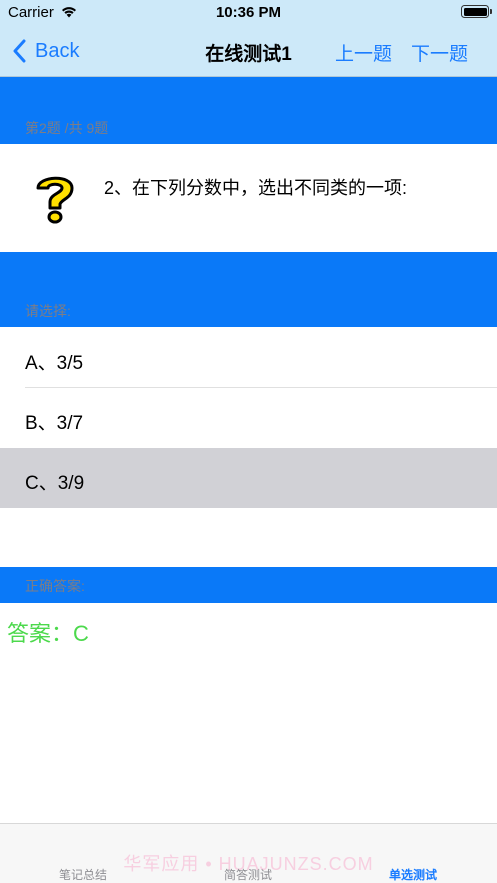 Image resolution: width=497 pixels, height=883 pixels. What do you see at coordinates (83, 874) in the screenshot?
I see `tab-notes-summary: 笔记总结` at bounding box center [83, 874].